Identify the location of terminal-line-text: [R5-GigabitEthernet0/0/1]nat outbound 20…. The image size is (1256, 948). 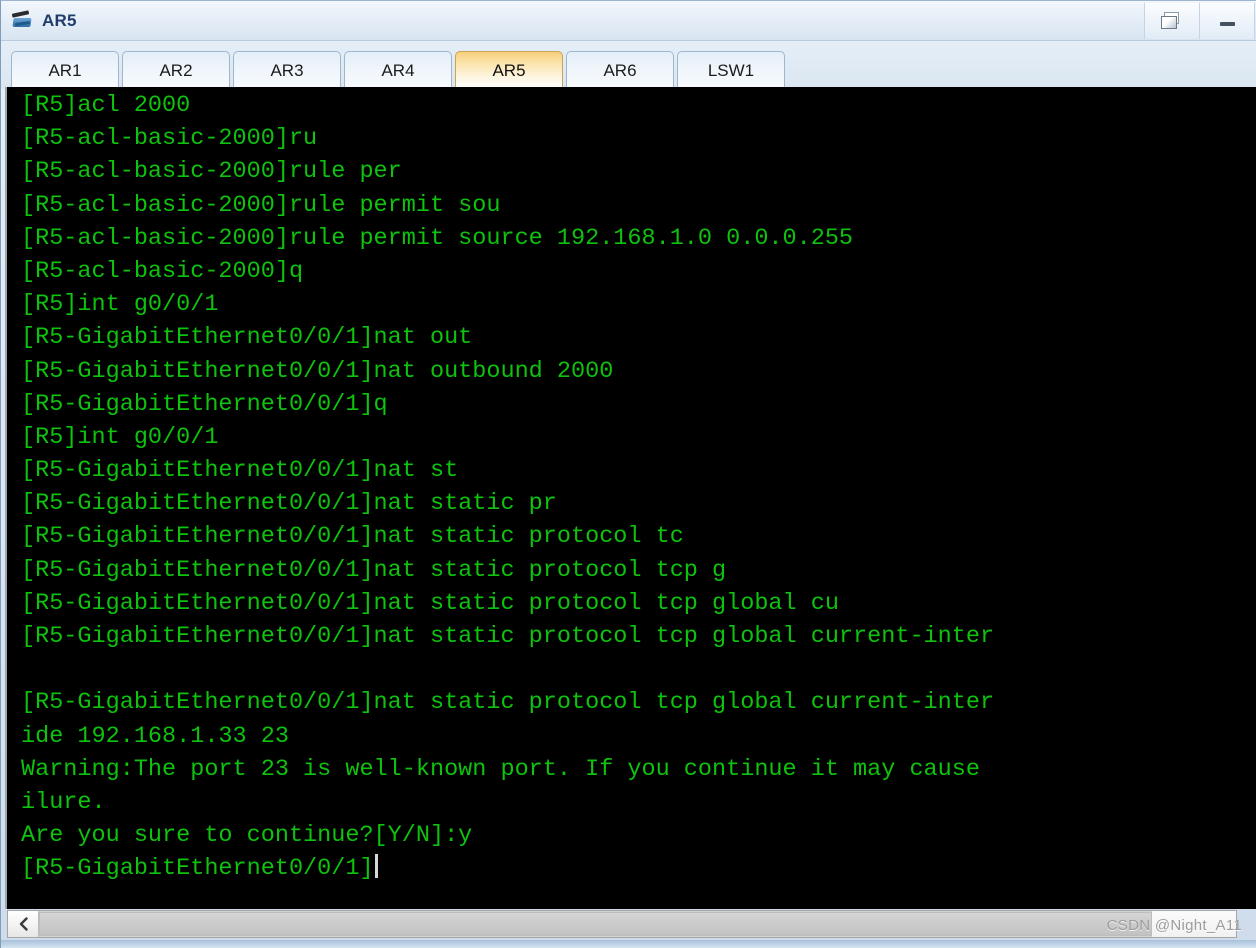
(317, 371).